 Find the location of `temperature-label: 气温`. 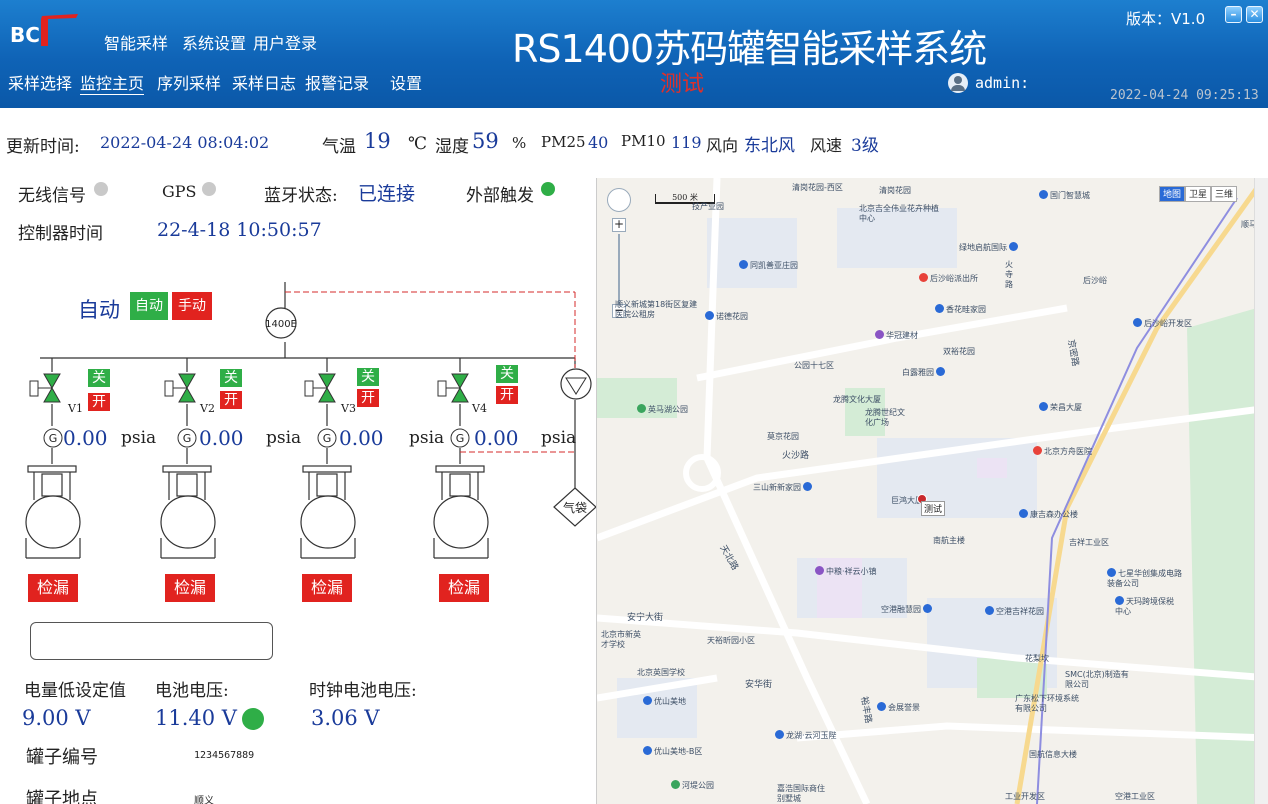

temperature-label: 气温 is located at coordinates (339, 147).